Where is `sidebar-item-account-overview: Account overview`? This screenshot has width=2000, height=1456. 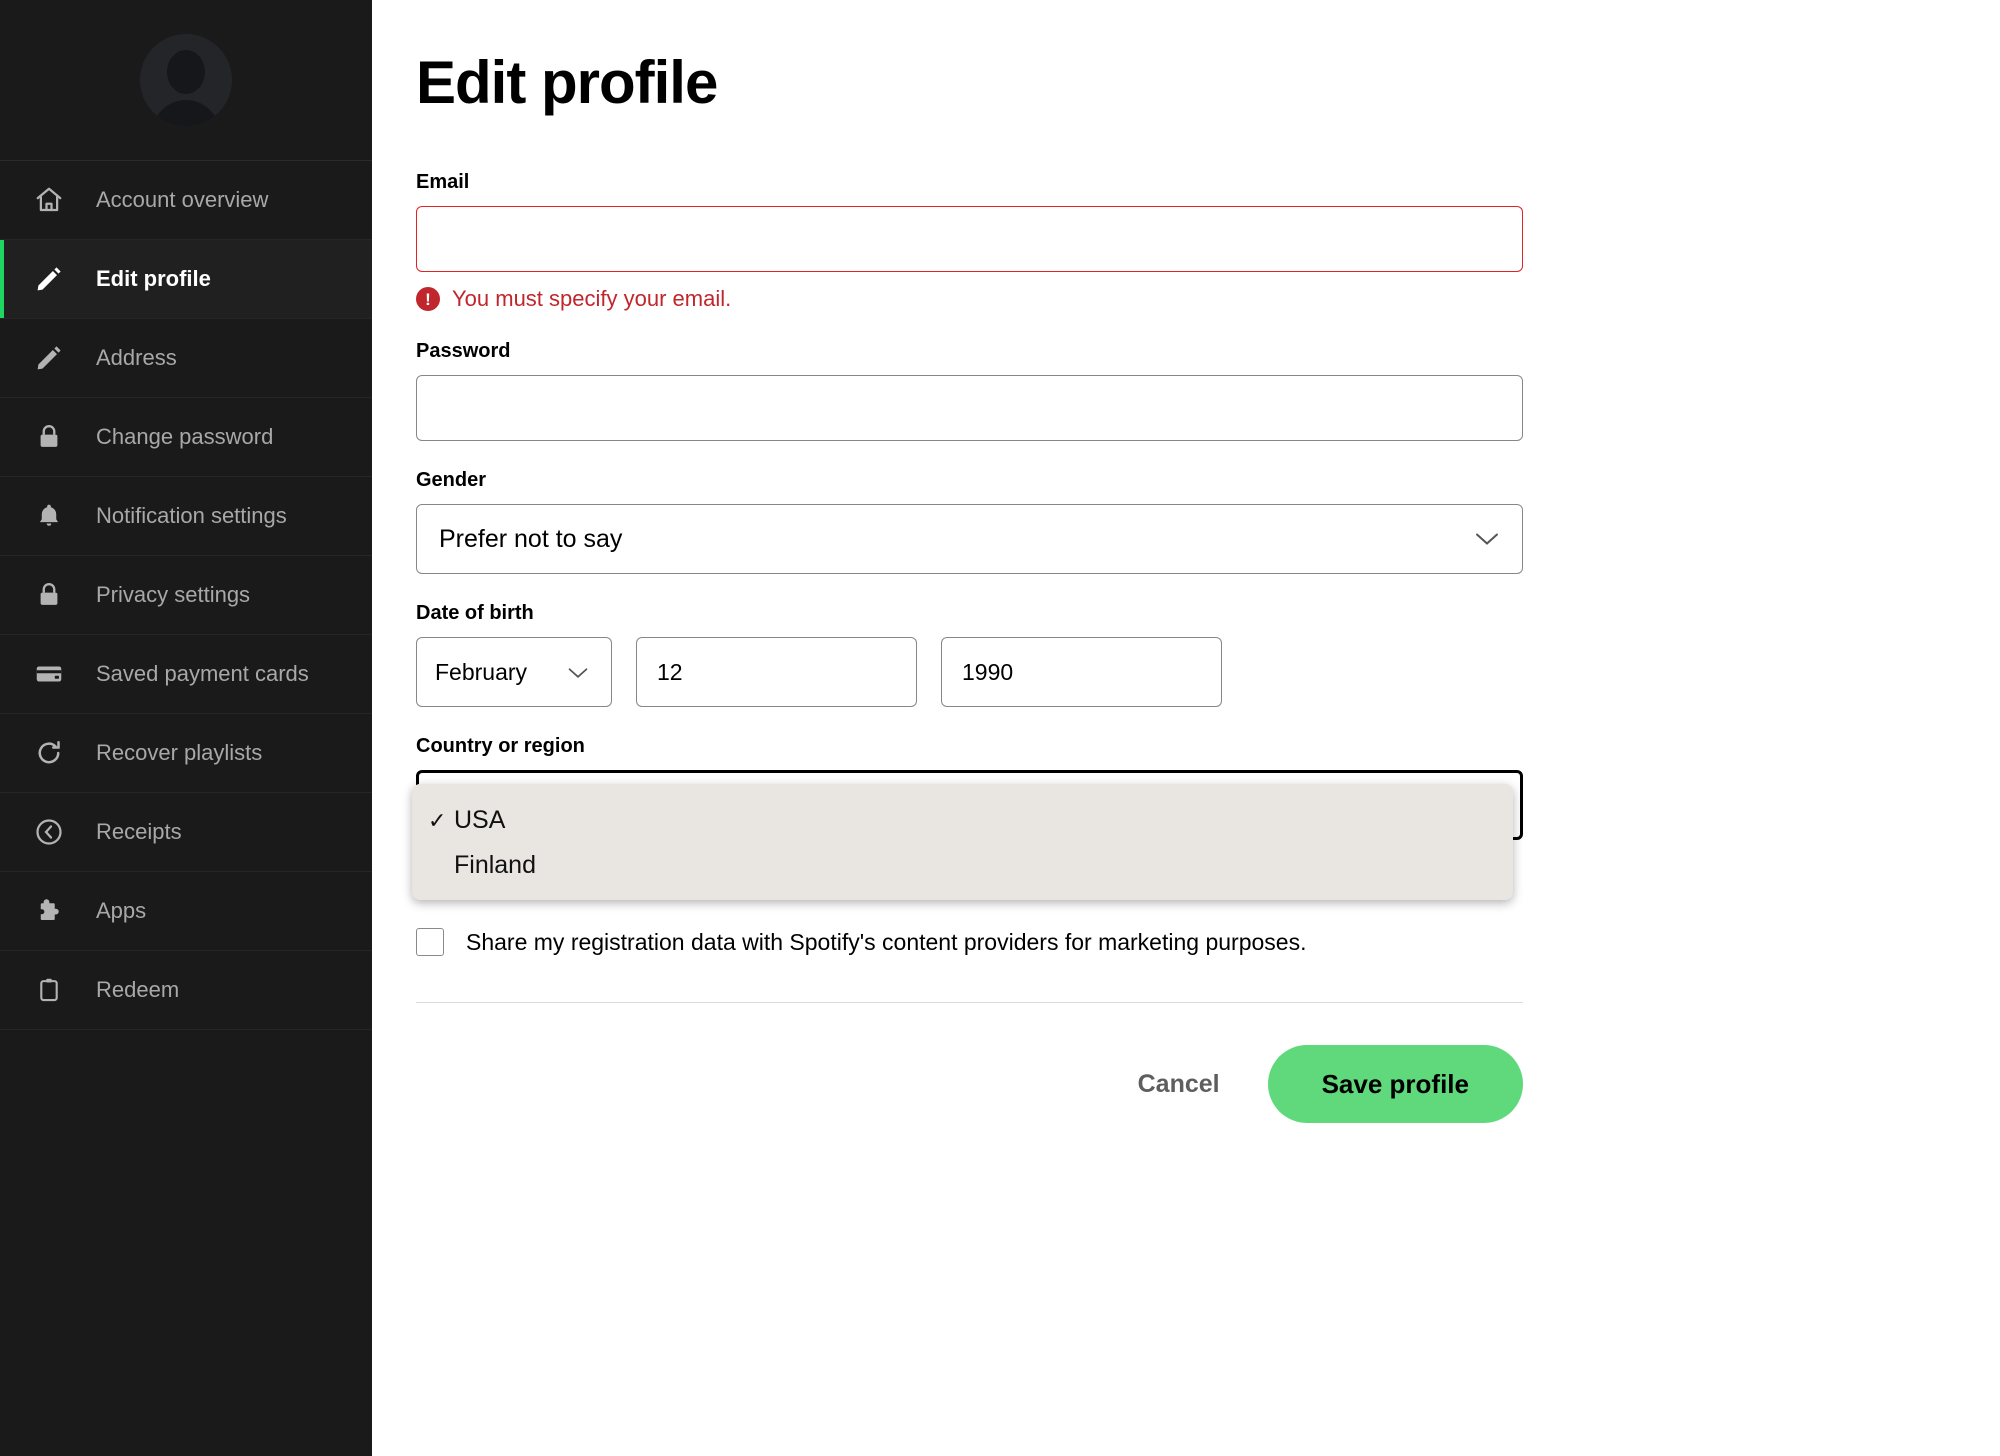 sidebar-item-account-overview: Account overview is located at coordinates (186, 200).